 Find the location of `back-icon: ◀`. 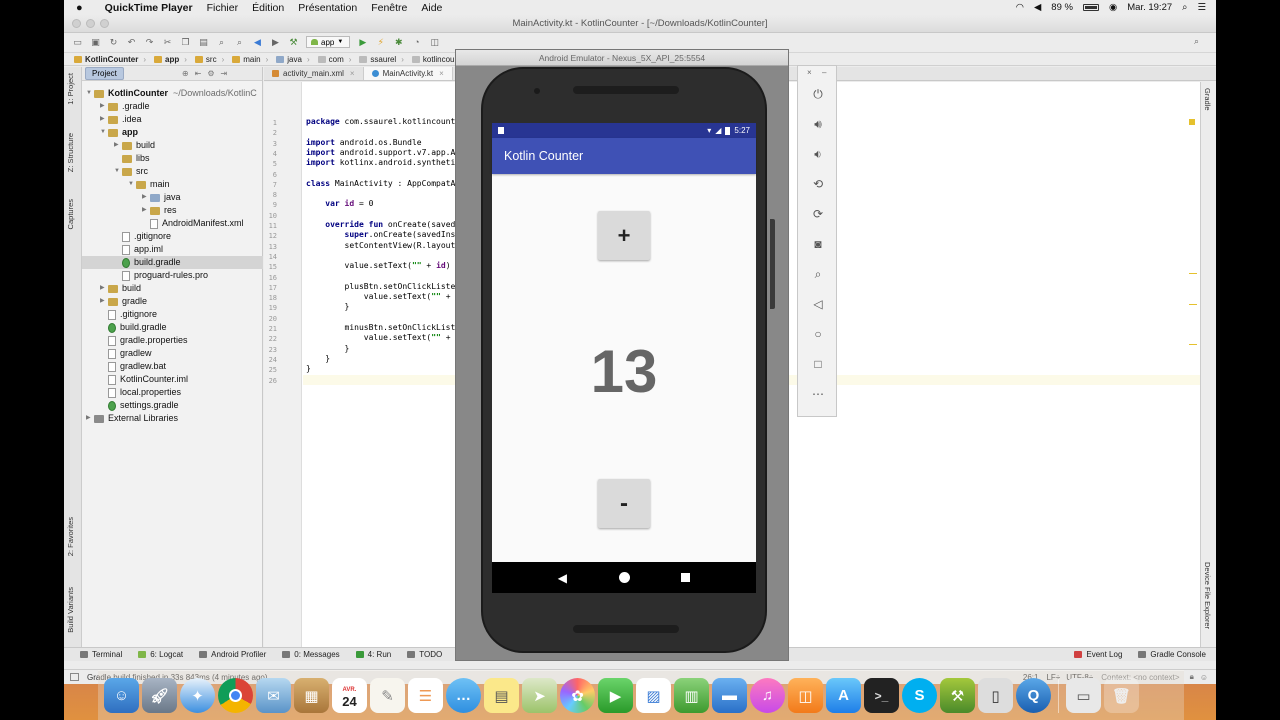

back-icon: ◀ is located at coordinates (562, 578).